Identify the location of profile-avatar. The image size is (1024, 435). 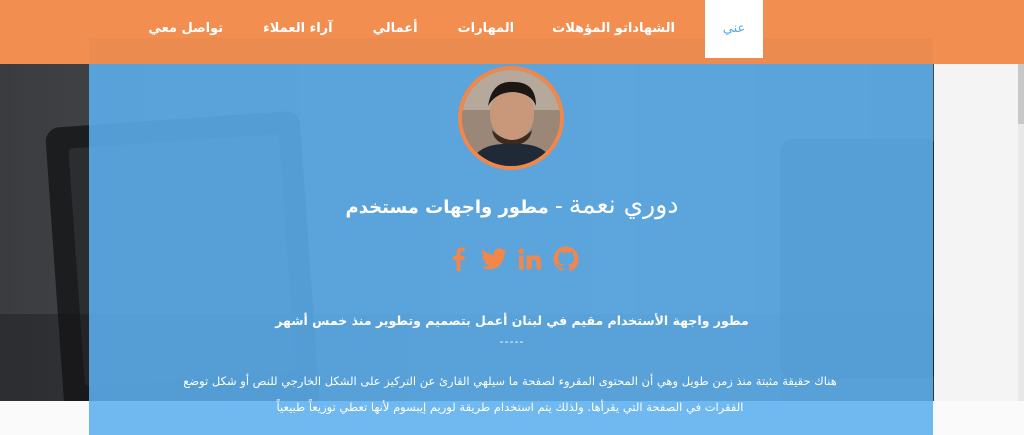
(511, 118).